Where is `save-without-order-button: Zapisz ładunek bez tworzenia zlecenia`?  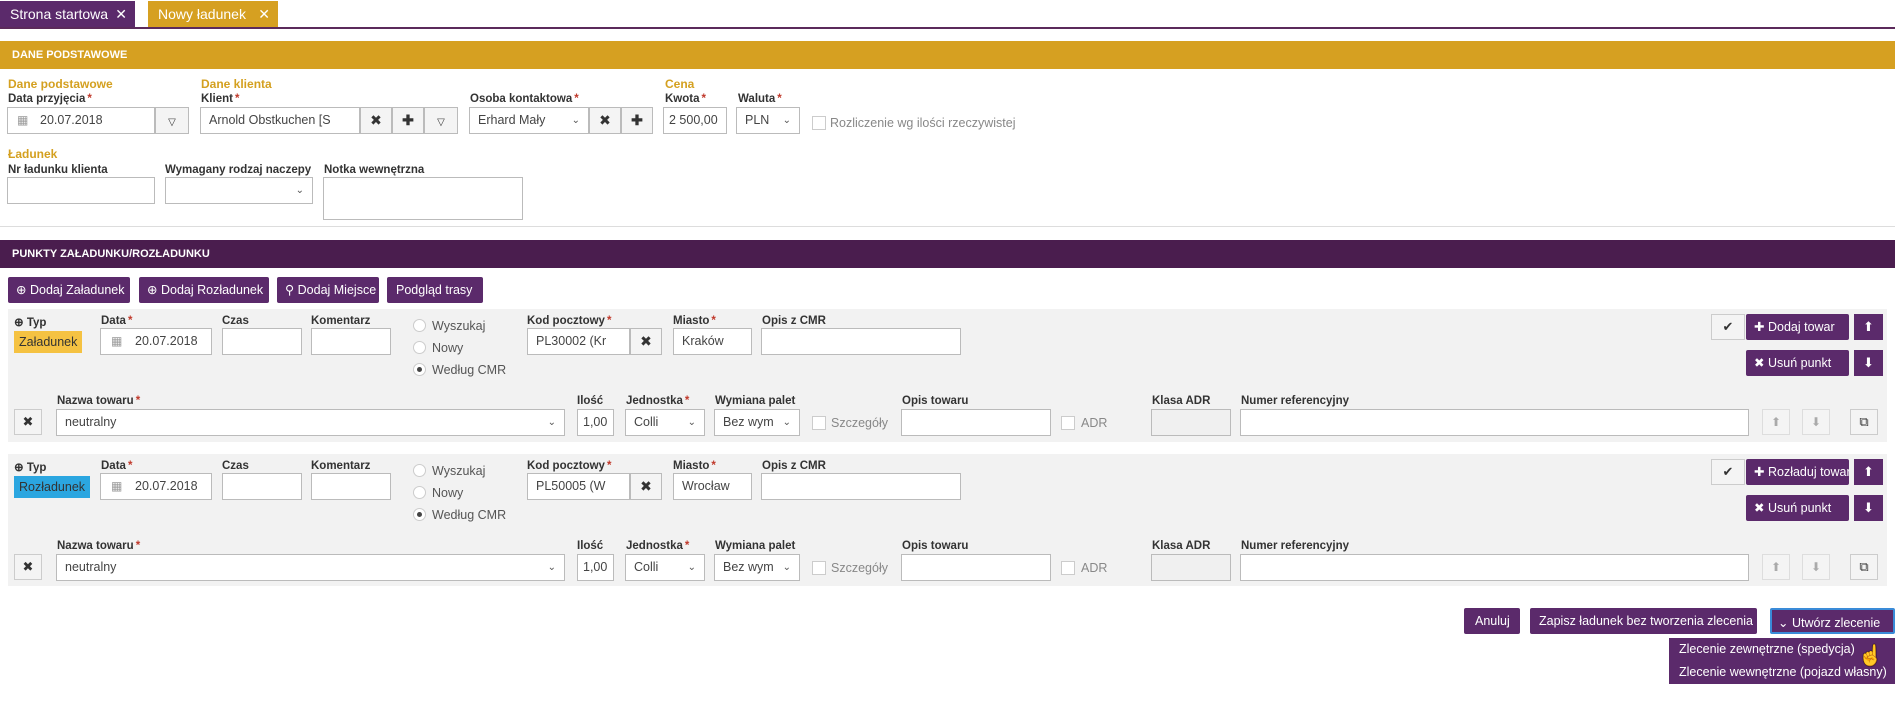 save-without-order-button: Zapisz ładunek bez tworzenia zlecenia is located at coordinates (1643, 621).